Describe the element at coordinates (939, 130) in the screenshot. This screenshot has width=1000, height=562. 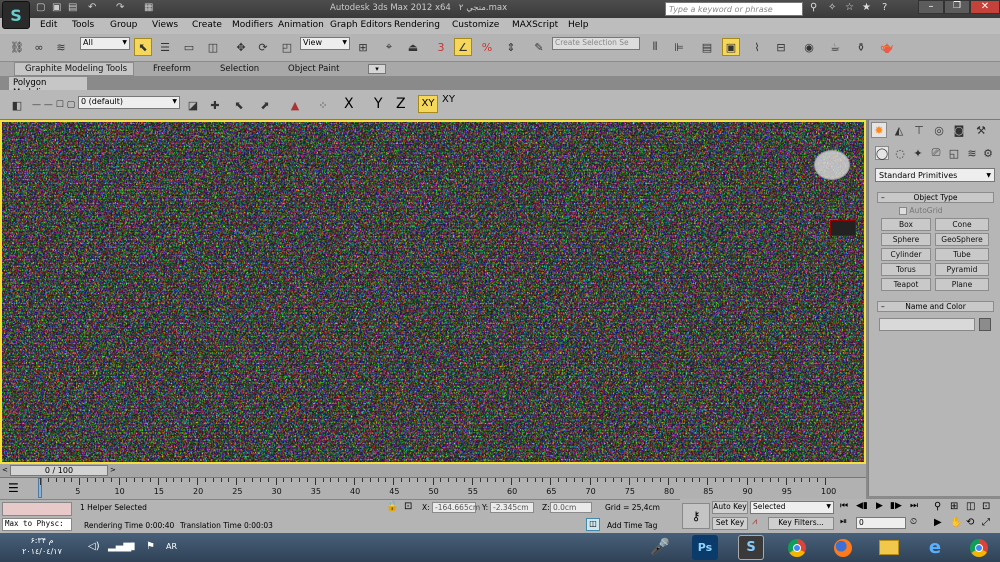
I see `motion-tab-icon: ◎` at that location.